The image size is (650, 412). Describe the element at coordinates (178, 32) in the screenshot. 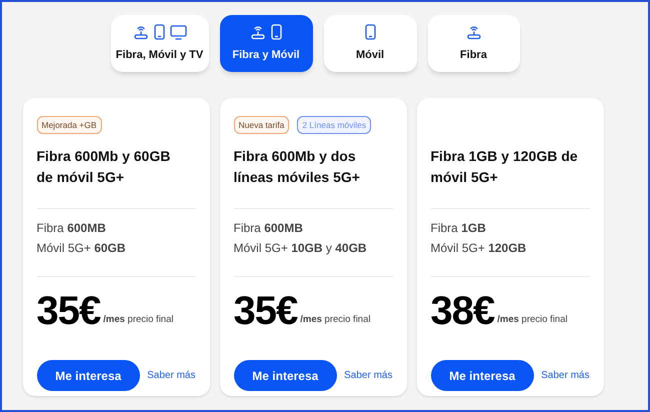

I see `tv-icon` at that location.